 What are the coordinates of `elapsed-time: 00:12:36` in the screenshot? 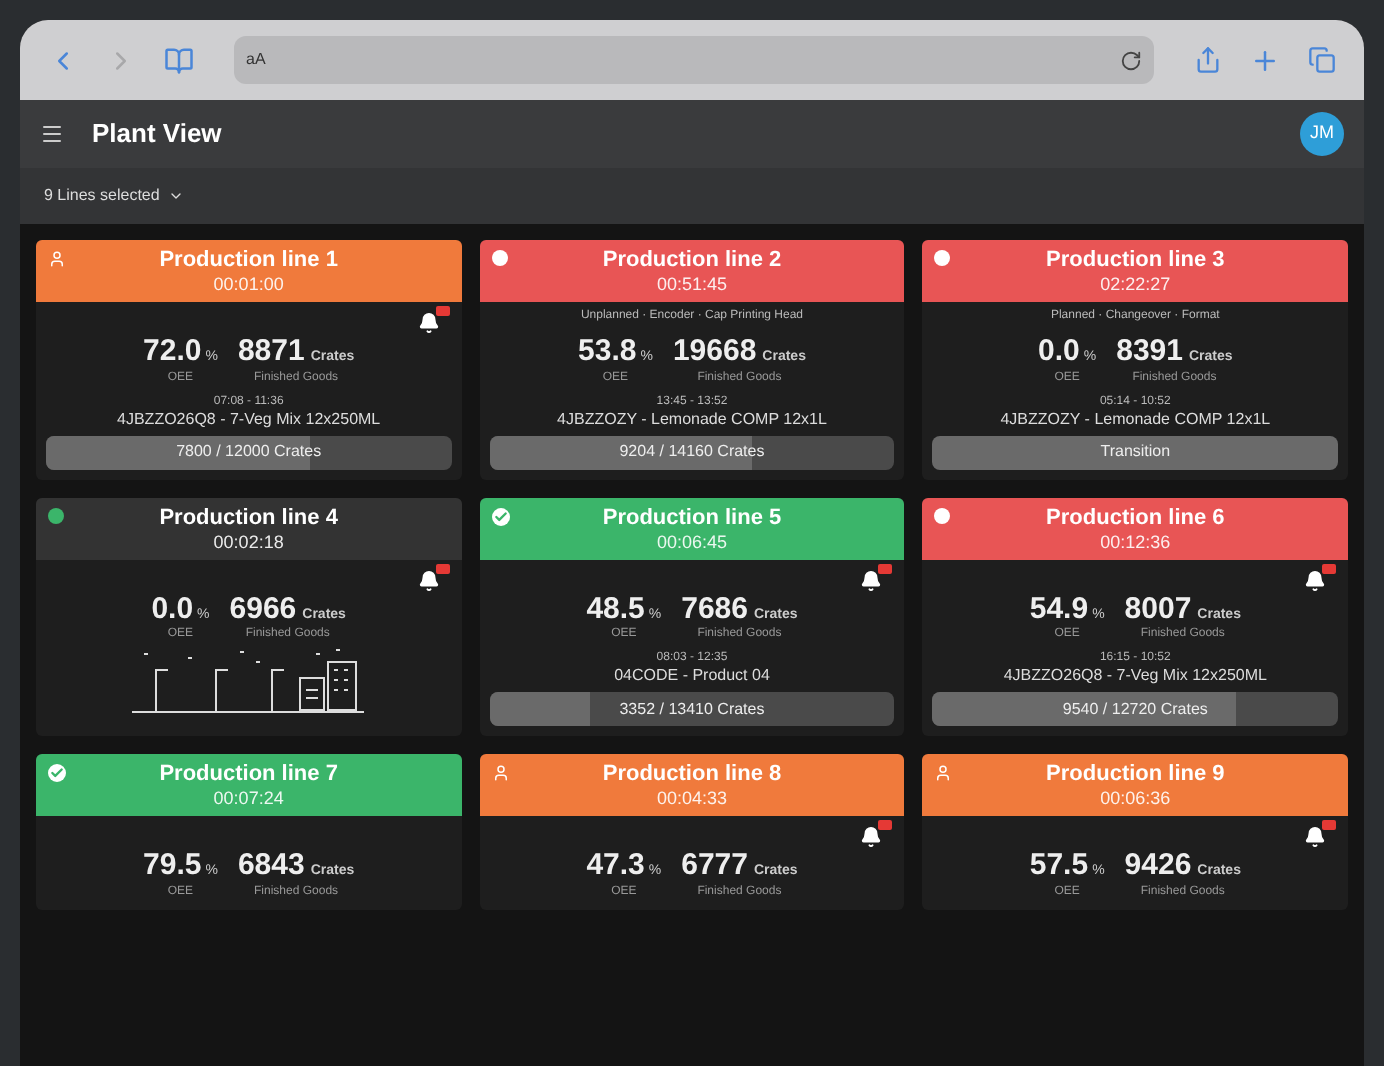 It's located at (1135, 542).